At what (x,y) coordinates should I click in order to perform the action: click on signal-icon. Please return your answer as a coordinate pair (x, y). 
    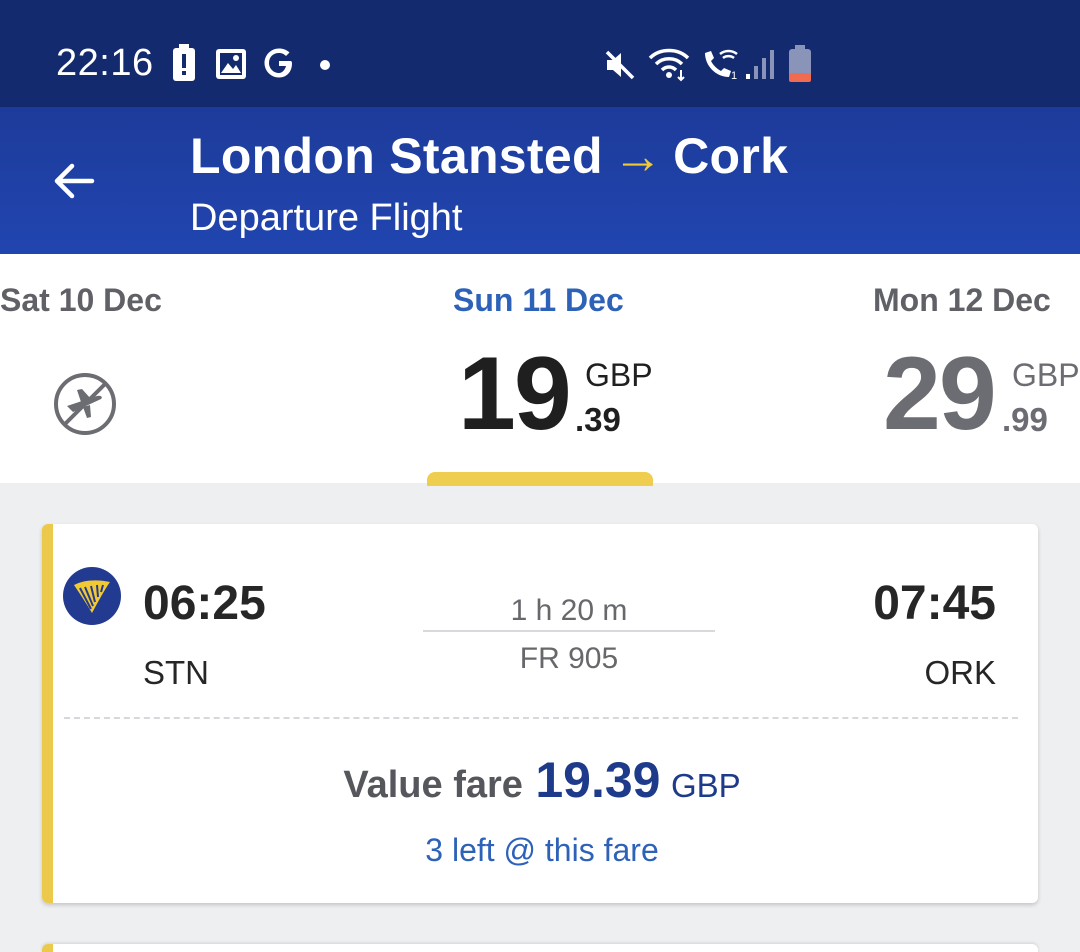
    Looking at the image, I should click on (760, 64).